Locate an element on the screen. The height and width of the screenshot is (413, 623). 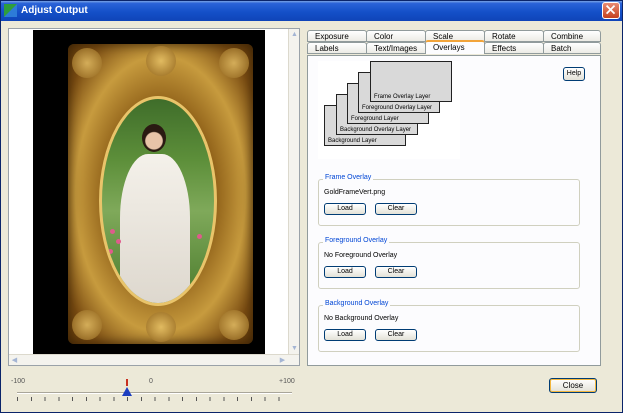
background-overlay-label: Background Overlay is located at coordinates (357, 303).